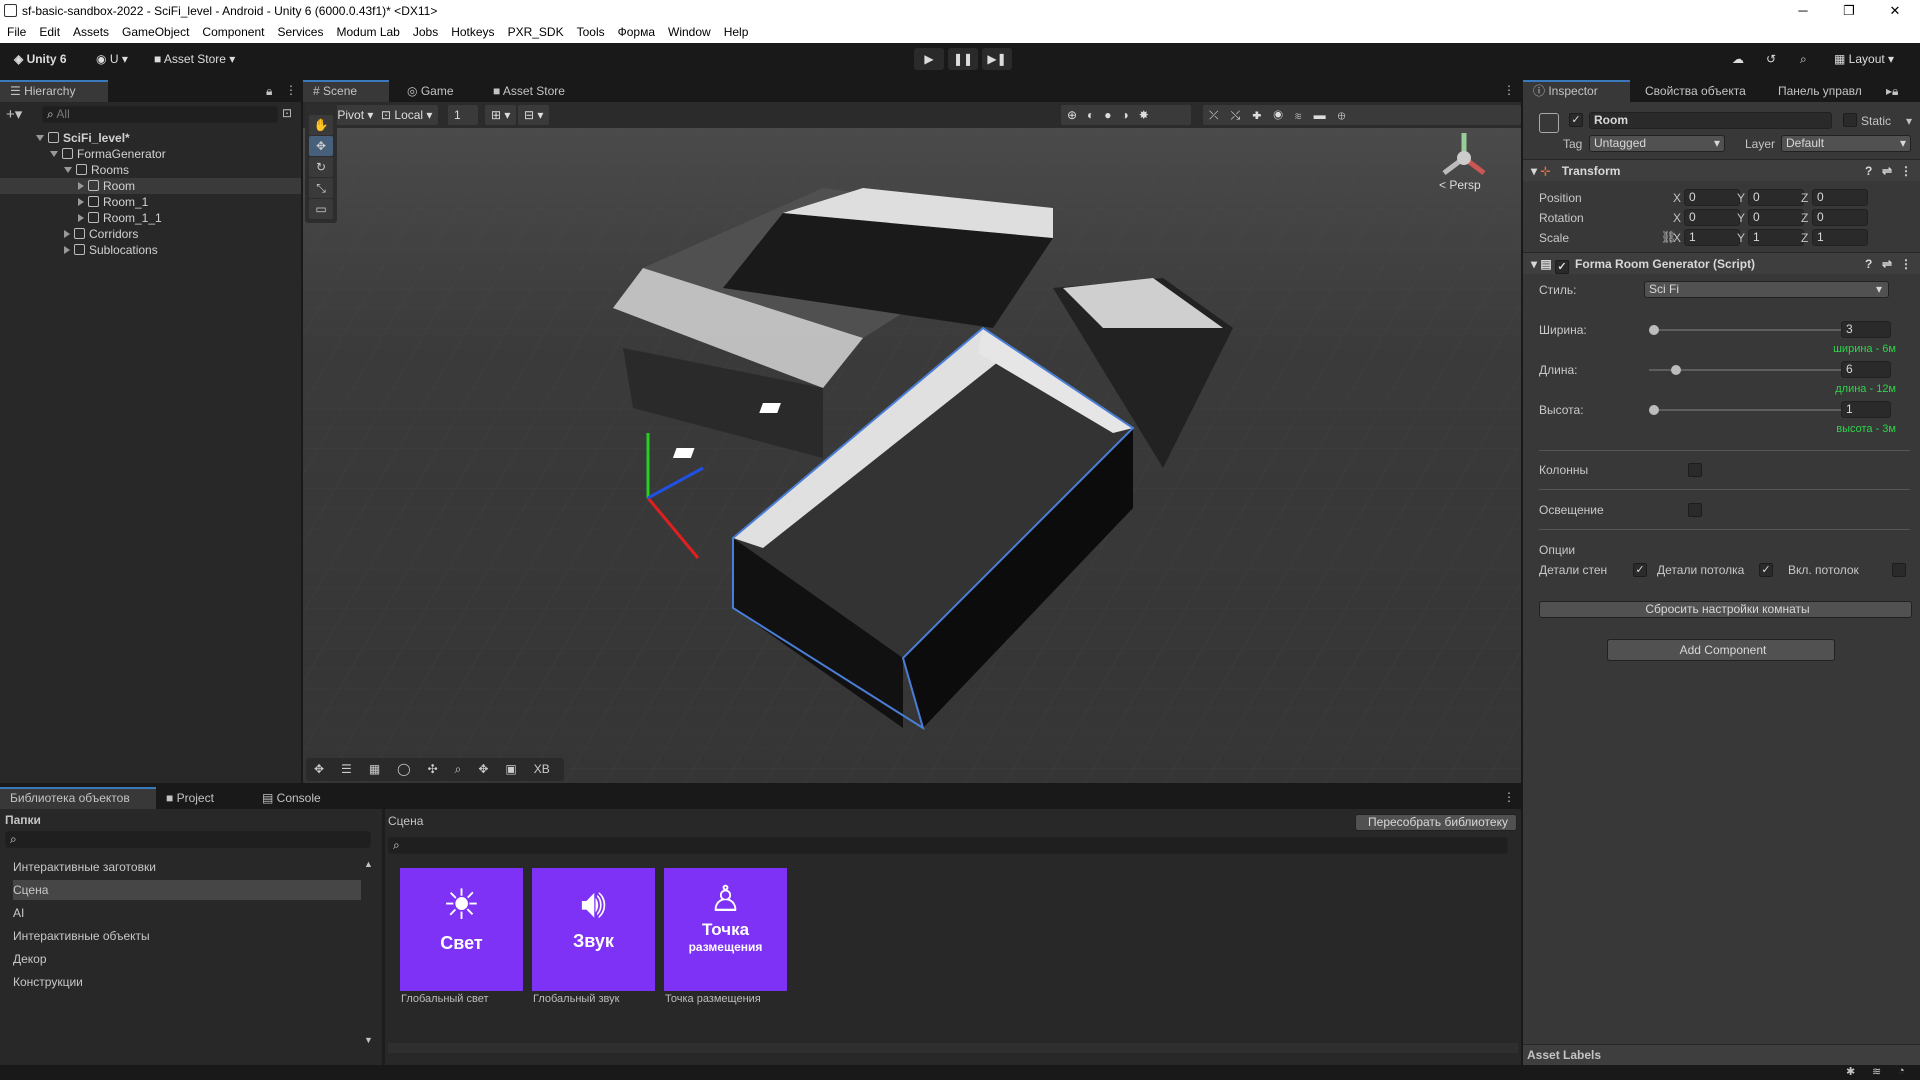 The height and width of the screenshot is (1080, 1920). Describe the element at coordinates (1436, 822) in the screenshot. I see `rebuild-library-button: Пересобрать библиотеку` at that location.